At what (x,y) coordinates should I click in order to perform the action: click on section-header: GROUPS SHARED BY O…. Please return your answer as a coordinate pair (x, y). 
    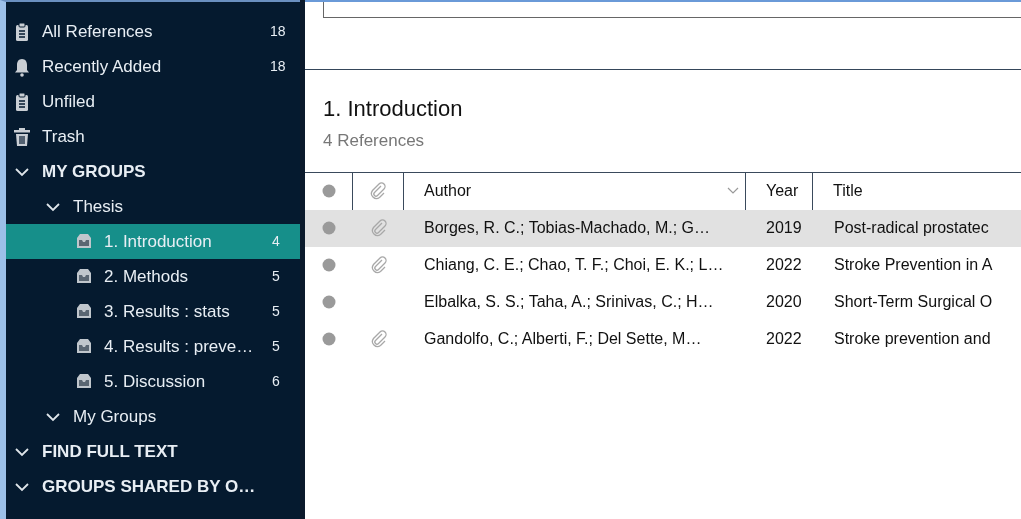
    Looking at the image, I should click on (153, 486).